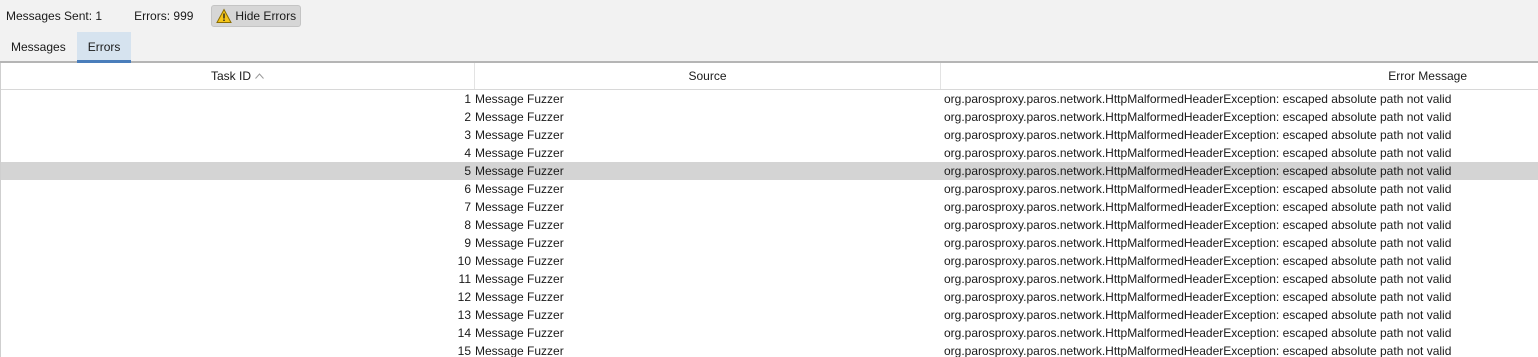  Describe the element at coordinates (467, 171) in the screenshot. I see `task-id-cell: 5` at that location.